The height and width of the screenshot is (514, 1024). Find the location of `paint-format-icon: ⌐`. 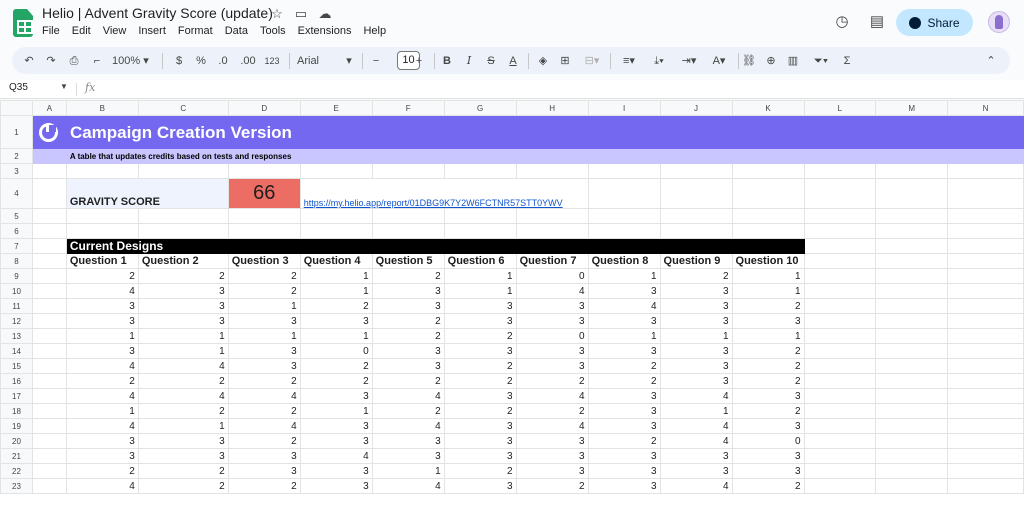

paint-format-icon: ⌐ is located at coordinates (97, 61).